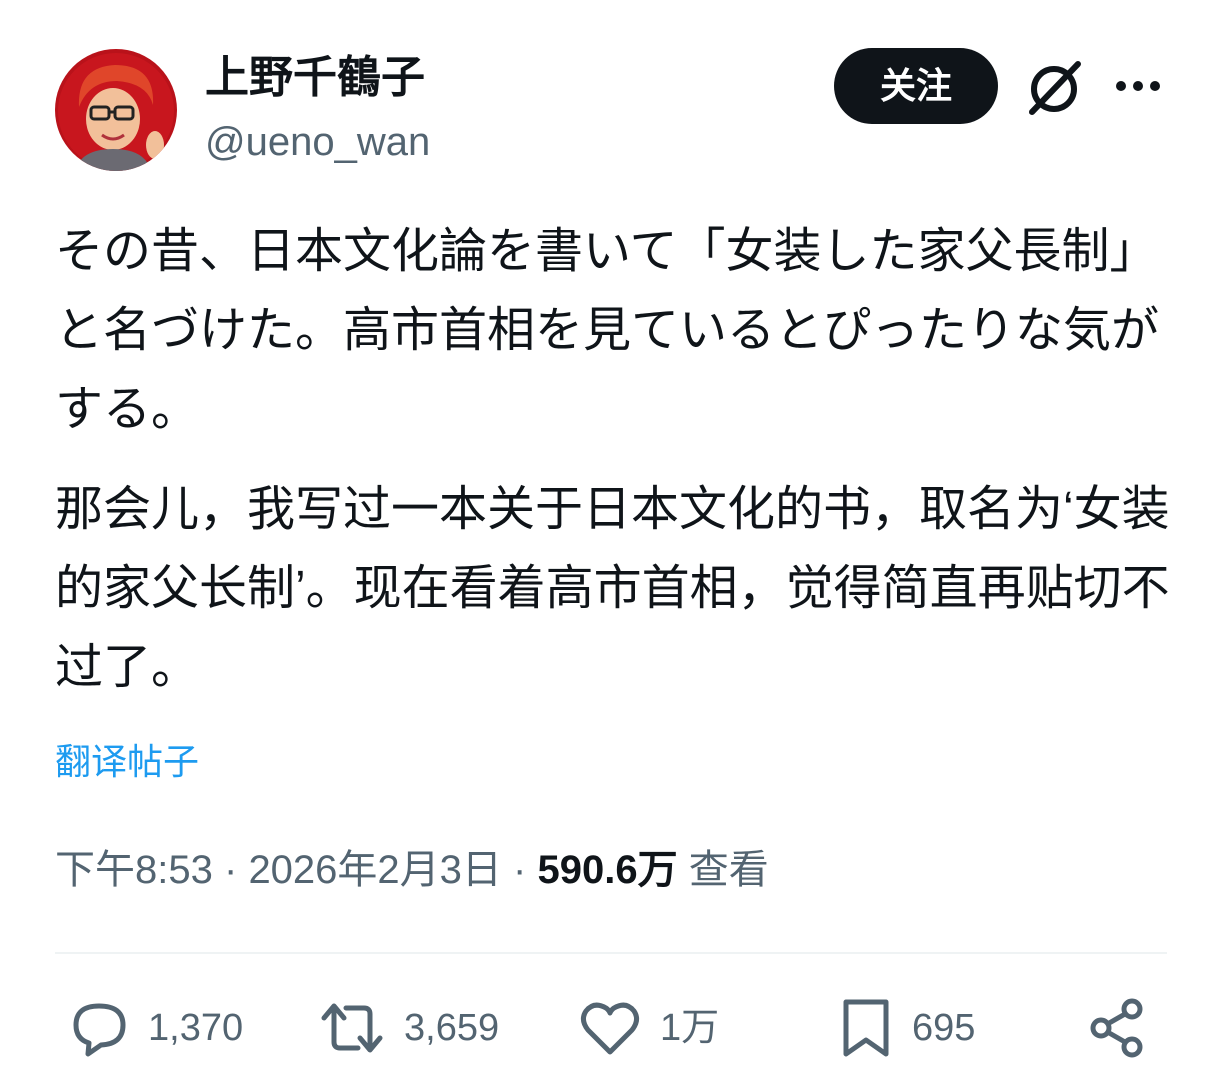 Image resolution: width=1219 pixels, height=1080 pixels. What do you see at coordinates (866, 1028) in the screenshot?
I see `bookmark-icon` at bounding box center [866, 1028].